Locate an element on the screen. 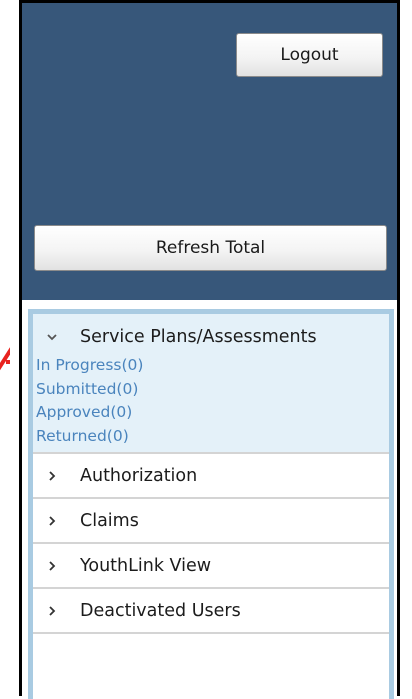 Image resolution: width=412 pixels, height=699 pixels. section-label: Service Plans/Assessments is located at coordinates (198, 337).